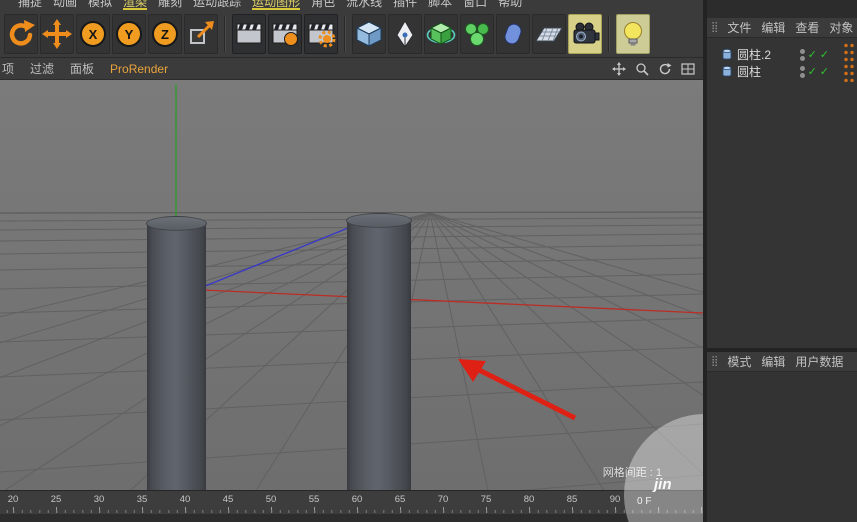 Image resolution: width=857 pixels, height=522 pixels. What do you see at coordinates (642, 69) in the screenshot?
I see `zoom-icon` at bounding box center [642, 69].